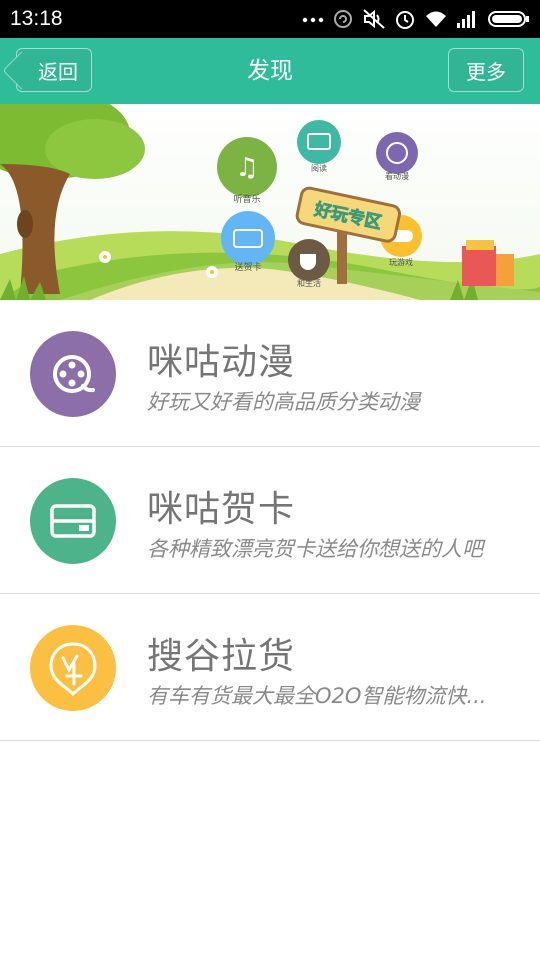 This screenshot has width=540, height=960. Describe the element at coordinates (283, 402) in the screenshot. I see `item-desc: 好玩又好看的高品质分类动漫` at that location.